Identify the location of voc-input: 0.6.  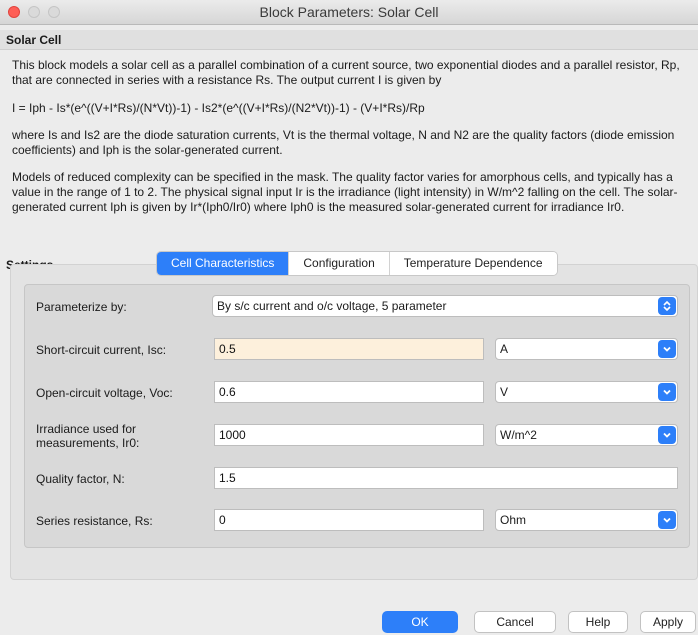
(349, 392).